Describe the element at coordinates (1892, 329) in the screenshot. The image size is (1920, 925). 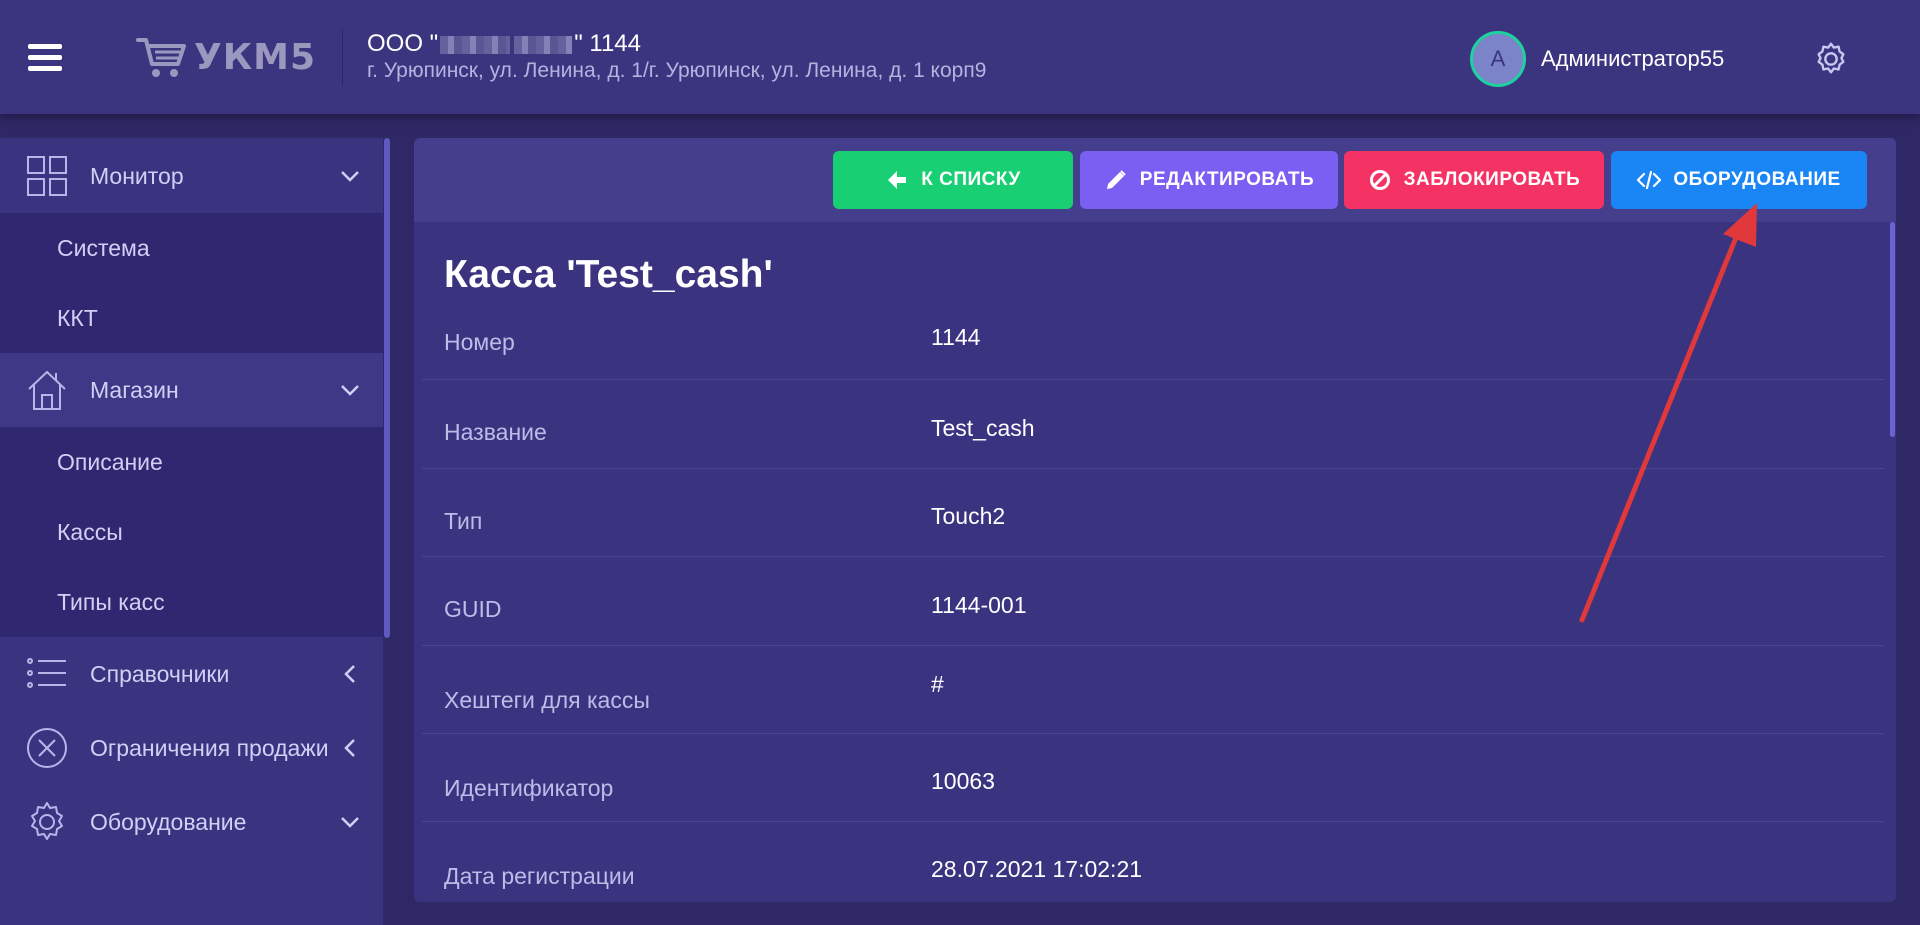
I see `card-scrollbar` at that location.